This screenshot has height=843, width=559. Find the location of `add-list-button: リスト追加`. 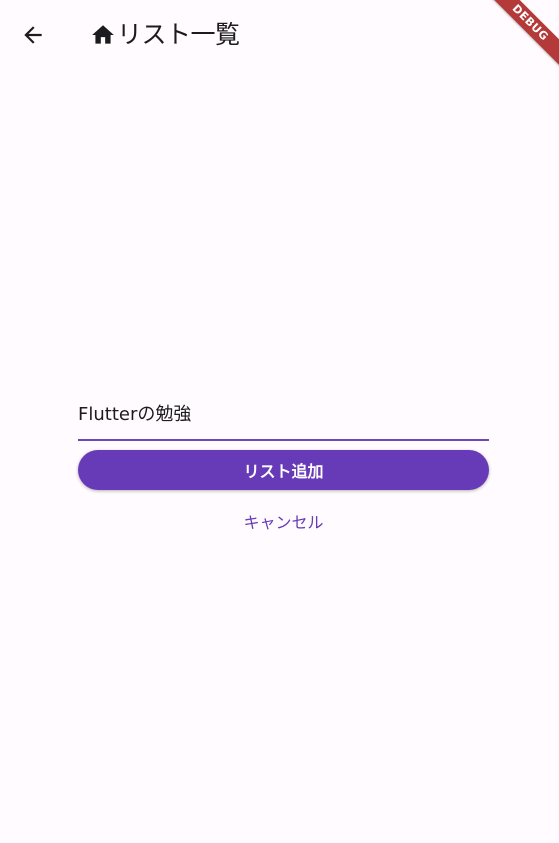

add-list-button: リスト追加 is located at coordinates (283, 470).